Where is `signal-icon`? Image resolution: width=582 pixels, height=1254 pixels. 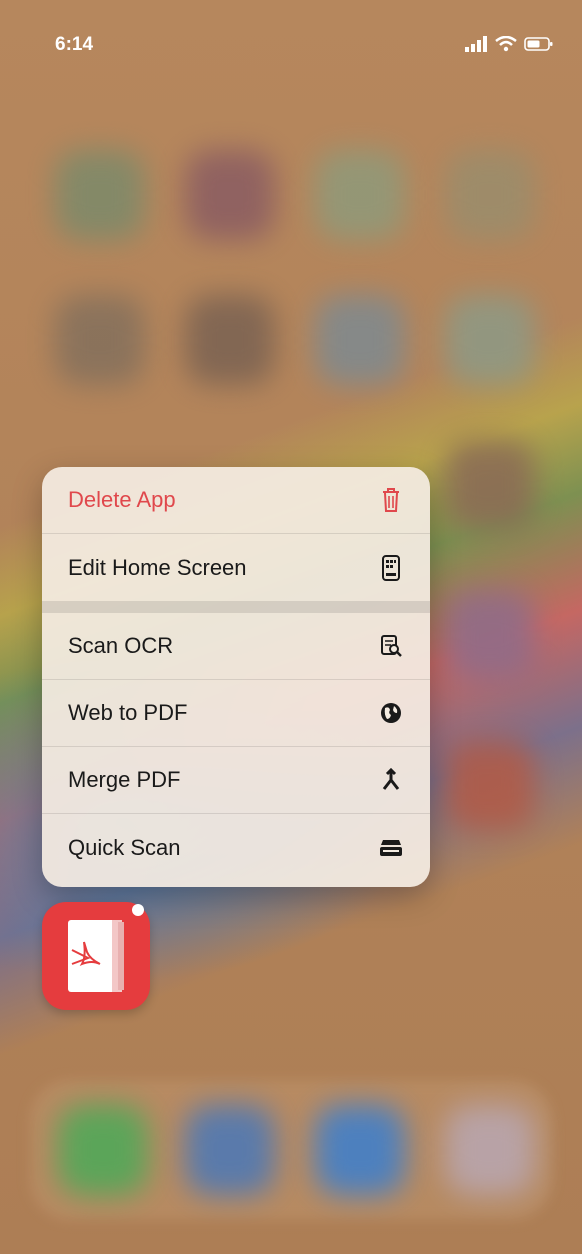 signal-icon is located at coordinates (476, 44).